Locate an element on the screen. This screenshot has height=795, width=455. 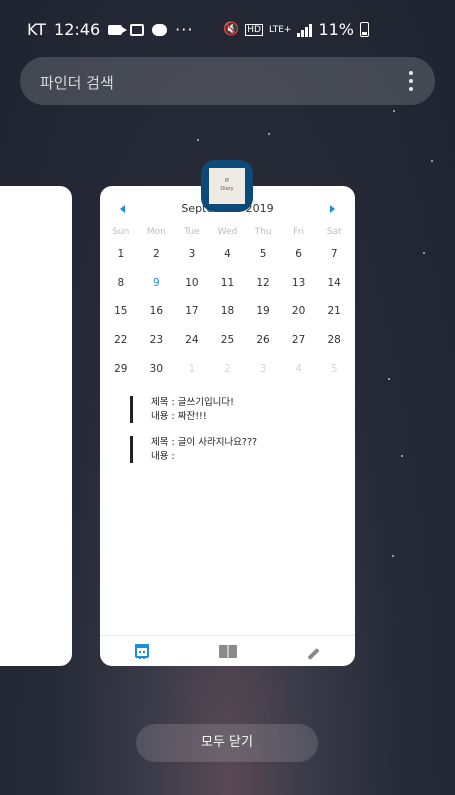
status-bar: KT 12:46 ··· 🔇 HD LTE+ 11% is located at coordinates (227, 30).